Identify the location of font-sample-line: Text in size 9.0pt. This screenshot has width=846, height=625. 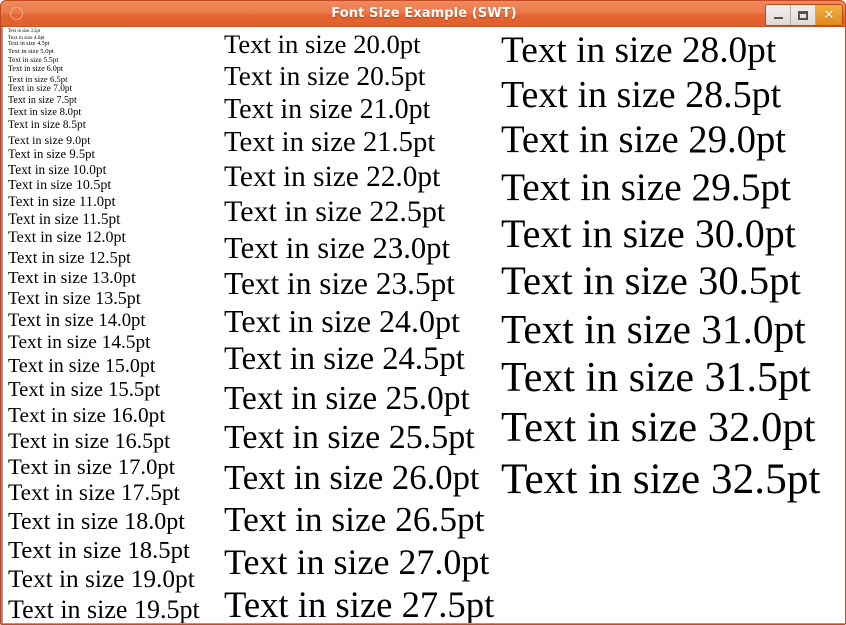
(49, 139).